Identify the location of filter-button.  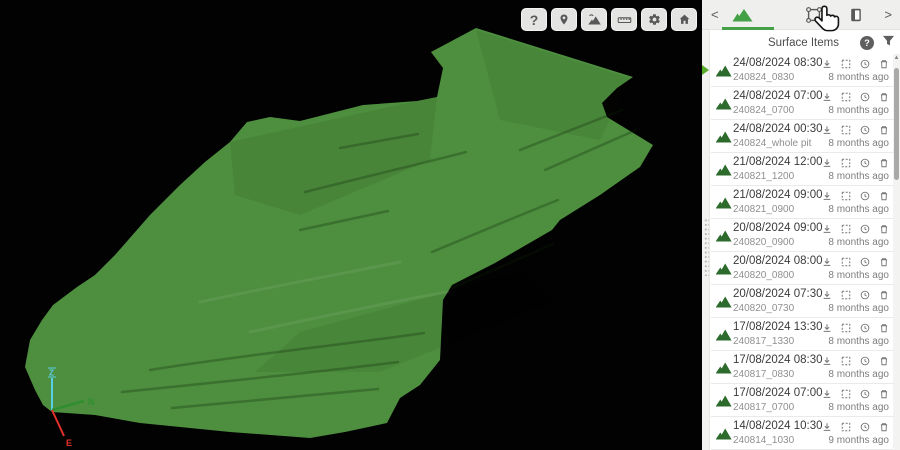
(888, 43).